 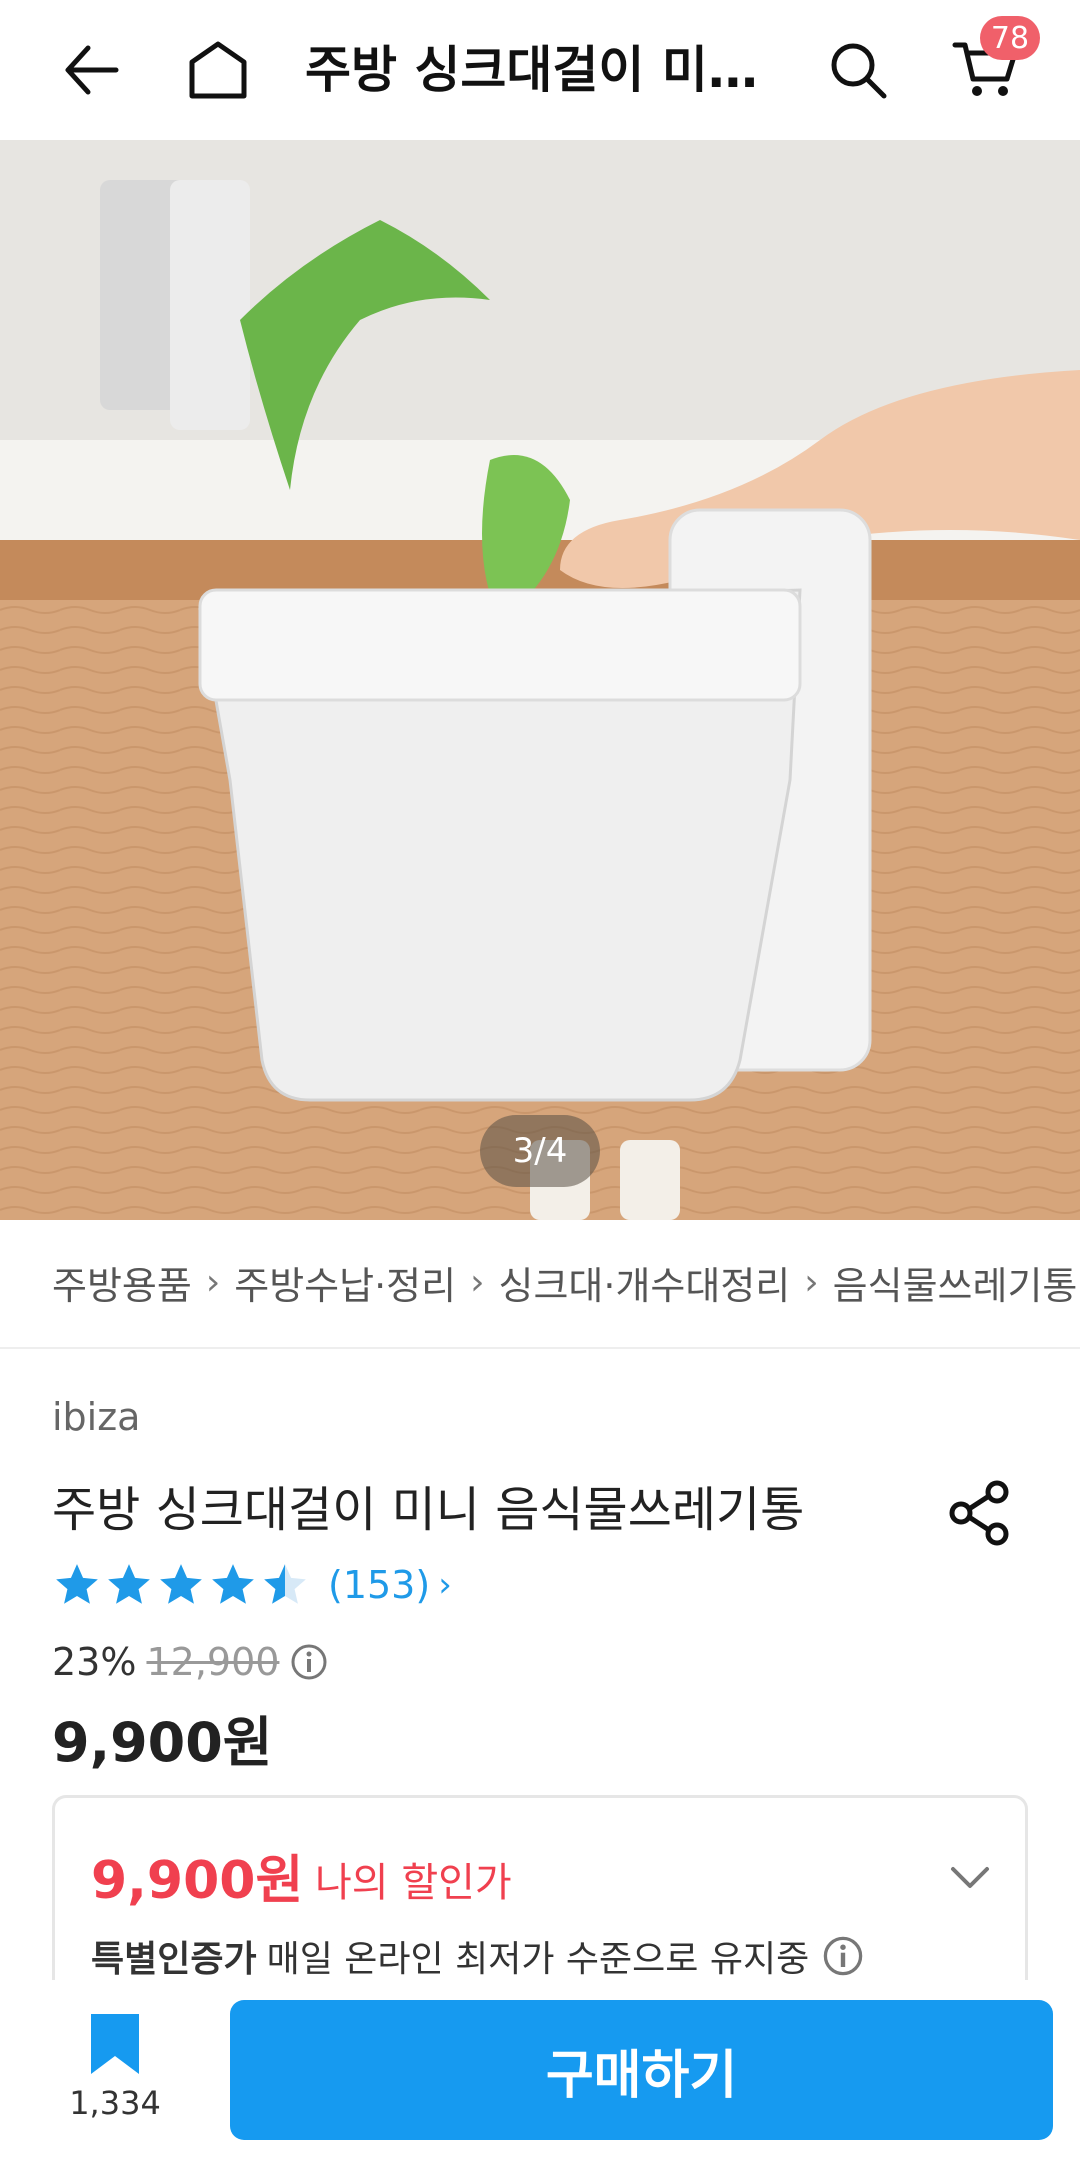 I want to click on chevron-down-icon, so click(x=970, y=1878).